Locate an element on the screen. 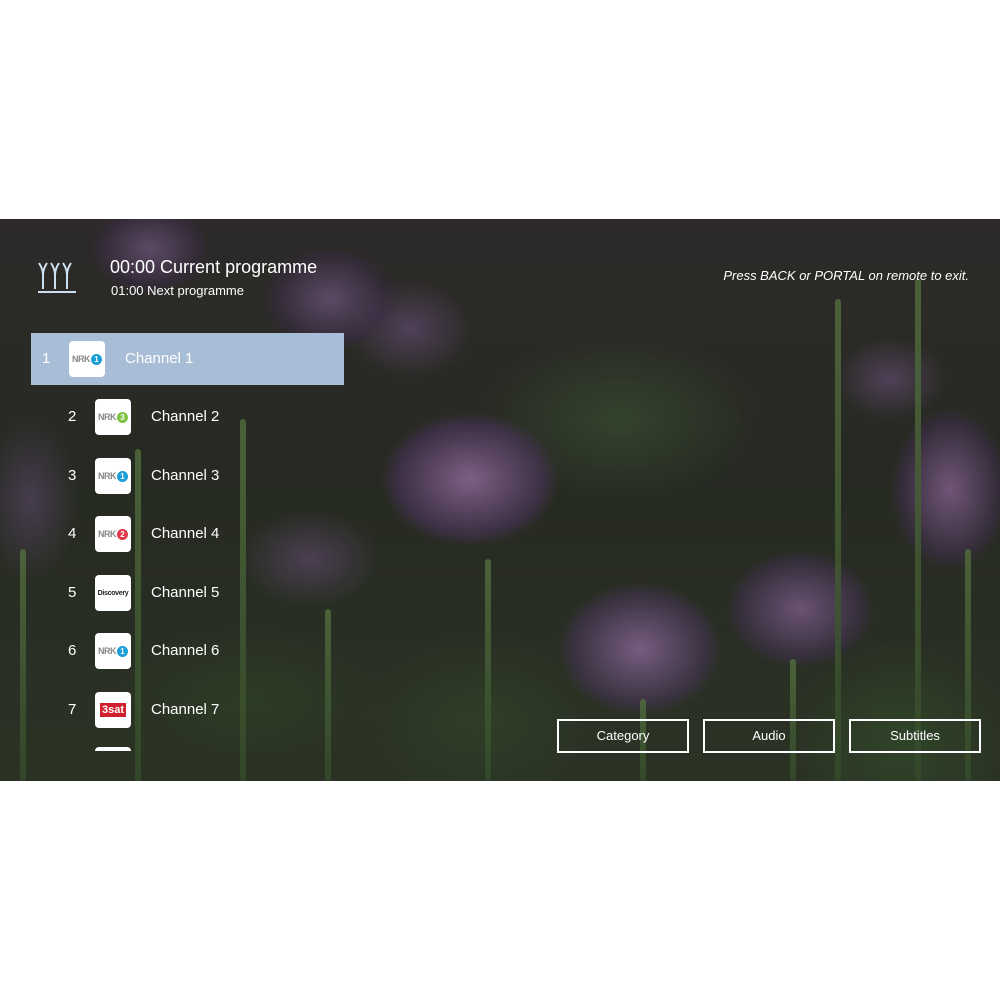 The image size is (1000, 1000). channel-row-2: 2 NRK 3 Channel 2 is located at coordinates (187, 417).